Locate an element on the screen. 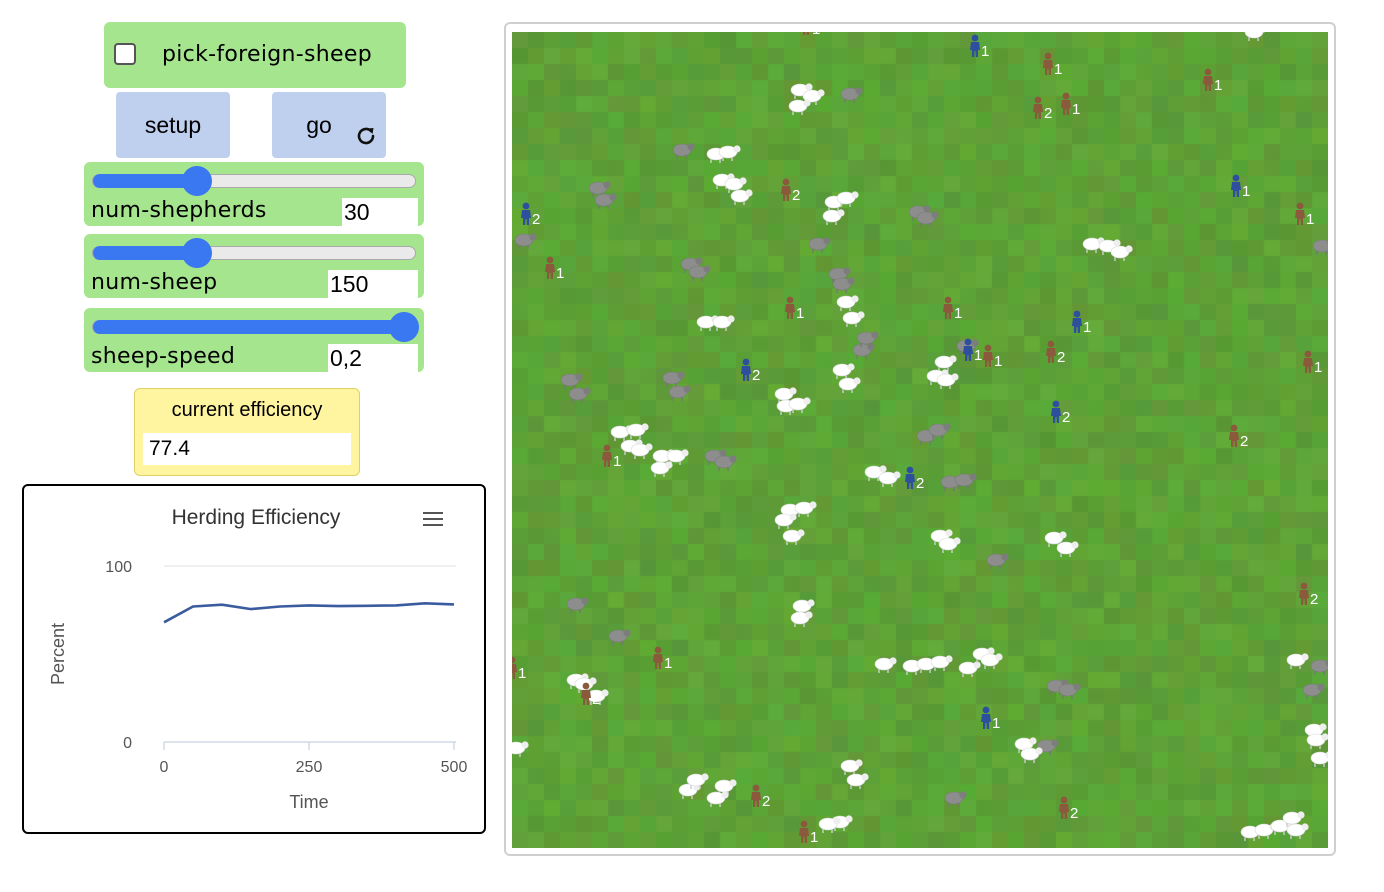  sheep-speed-value: 0,2 is located at coordinates (373, 358).